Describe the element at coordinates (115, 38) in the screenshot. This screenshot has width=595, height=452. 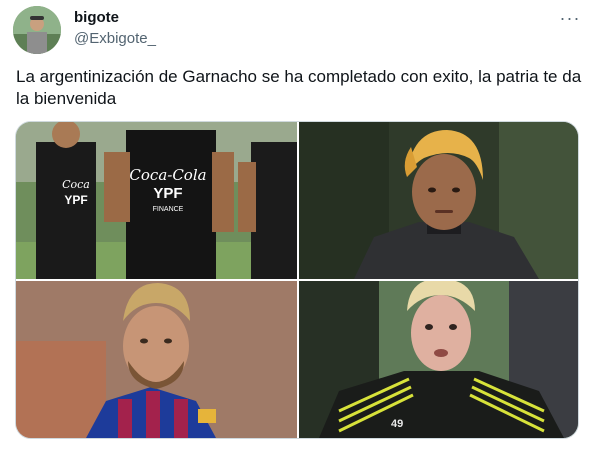
I see `user-handle: @Exbigote_` at that location.